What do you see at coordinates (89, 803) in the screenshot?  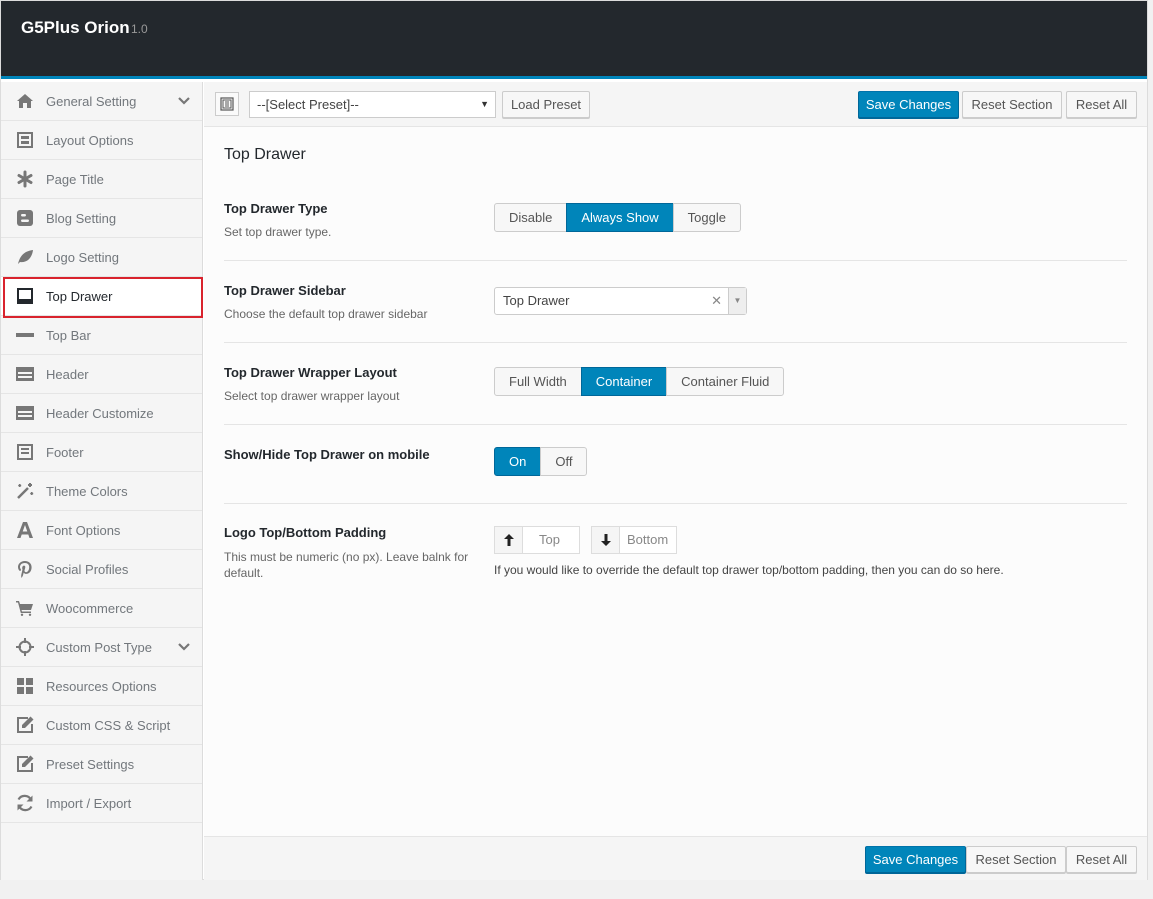 I see `sidebar-item-label: Import / Export` at bounding box center [89, 803].